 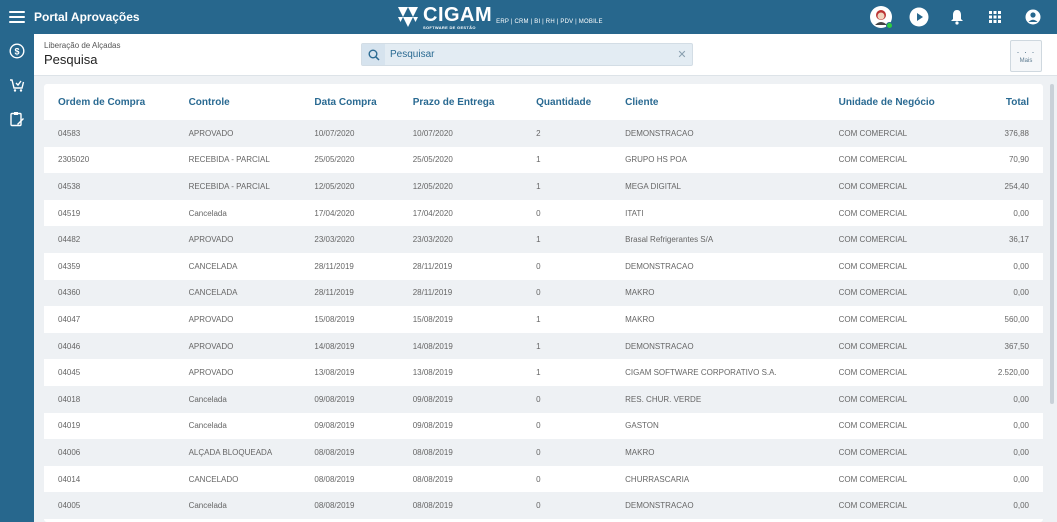 I want to click on search-input, so click(x=531, y=54).